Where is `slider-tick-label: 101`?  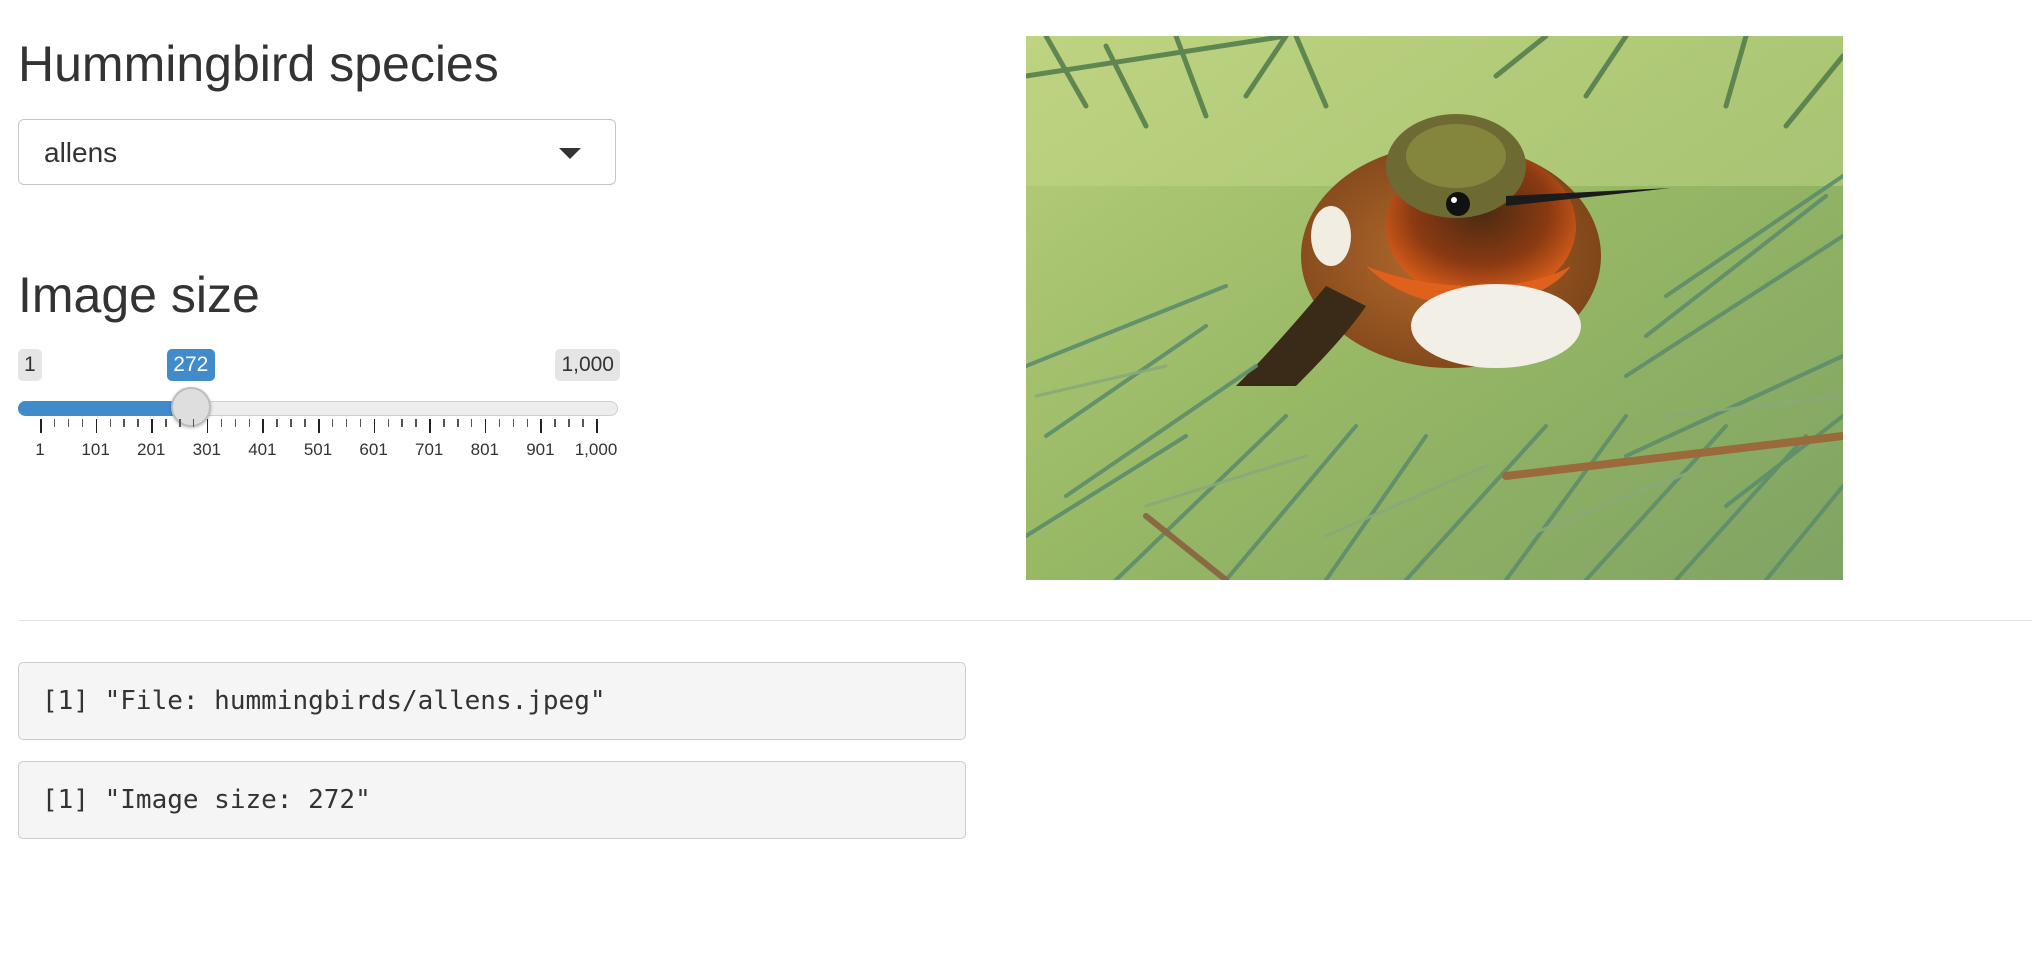 slider-tick-label: 101 is located at coordinates (95, 449).